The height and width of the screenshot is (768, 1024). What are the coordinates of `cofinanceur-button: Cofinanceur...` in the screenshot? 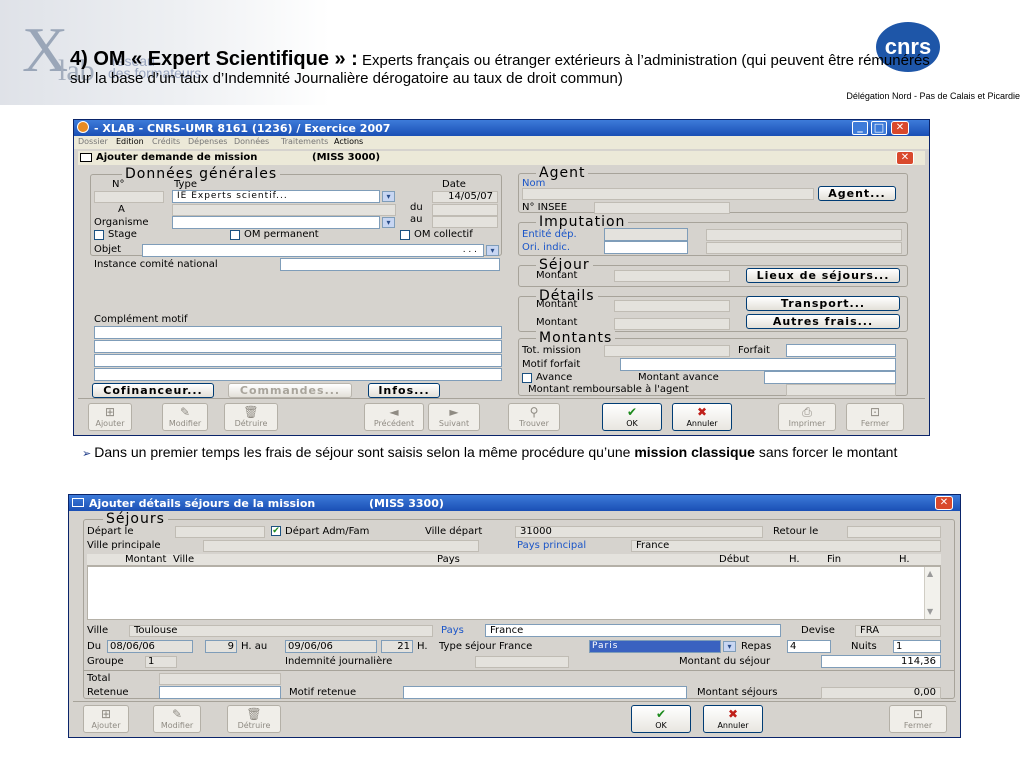 It's located at (153, 390).